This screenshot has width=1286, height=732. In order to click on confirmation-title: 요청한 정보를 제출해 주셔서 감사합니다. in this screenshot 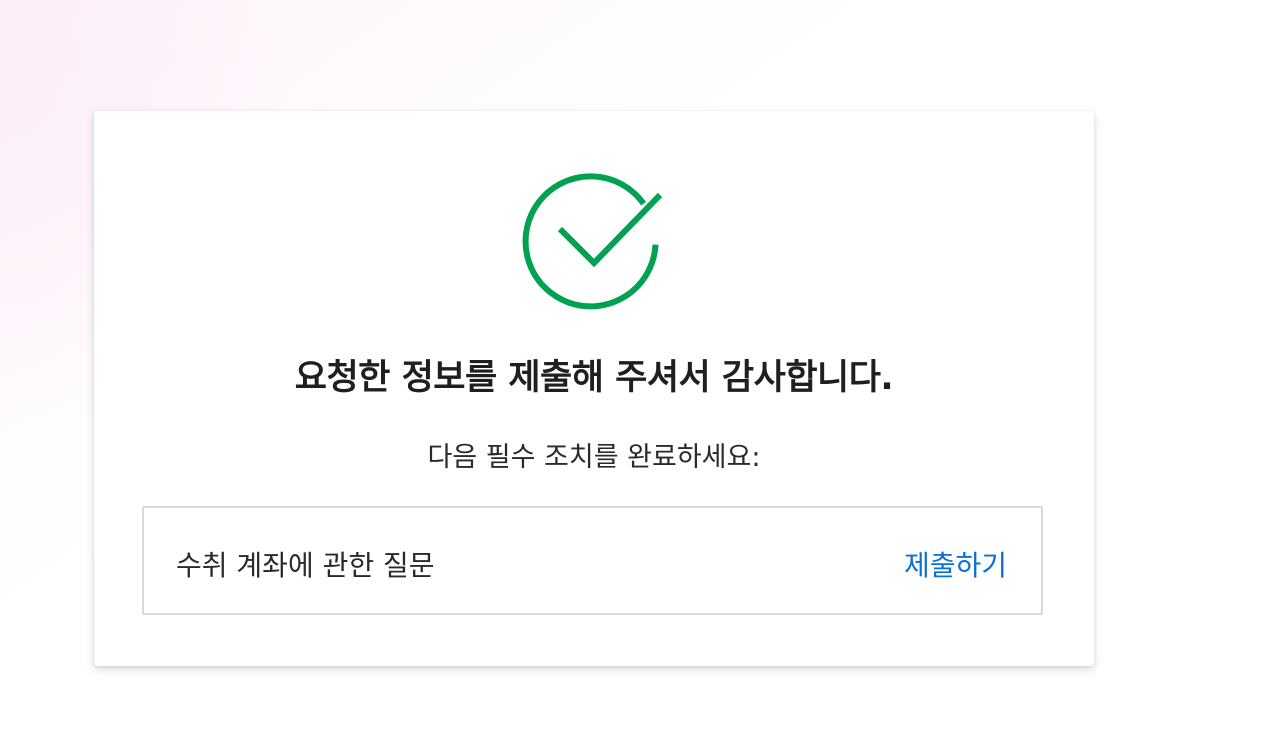, I will do `click(594, 378)`.